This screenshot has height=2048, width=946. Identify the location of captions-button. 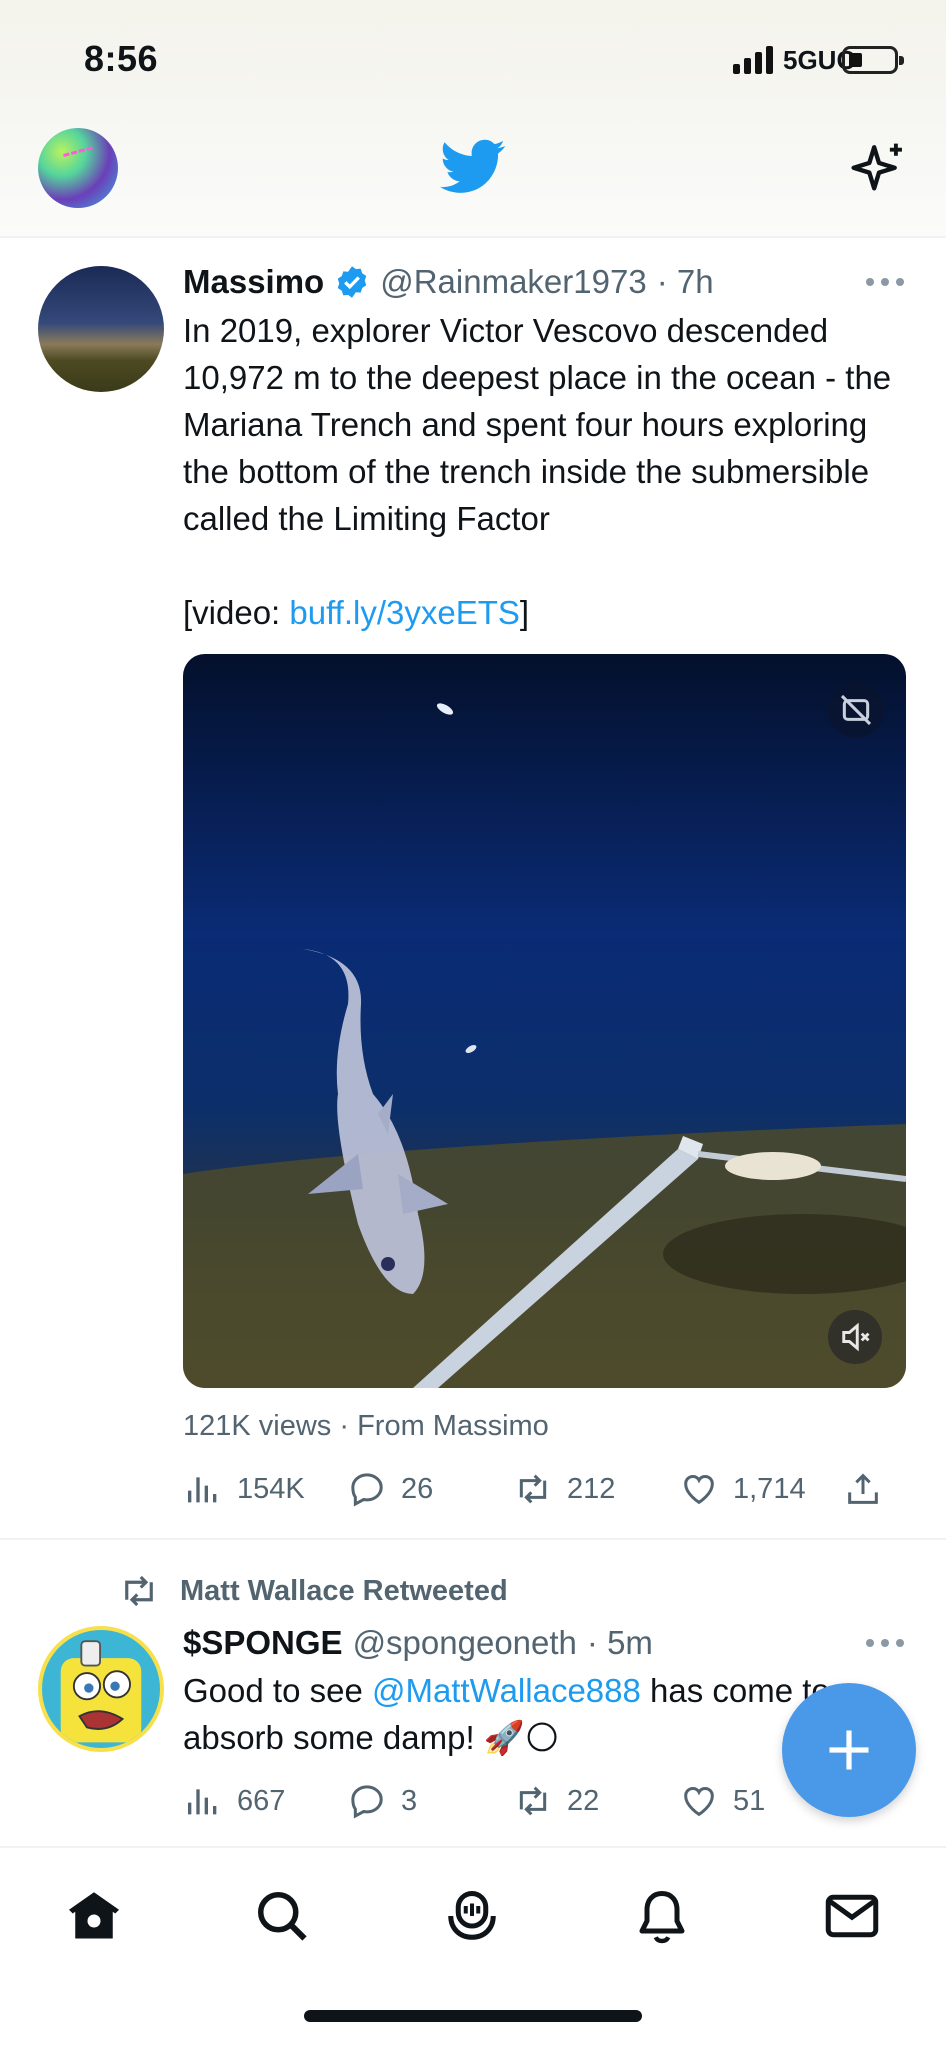
(856, 710).